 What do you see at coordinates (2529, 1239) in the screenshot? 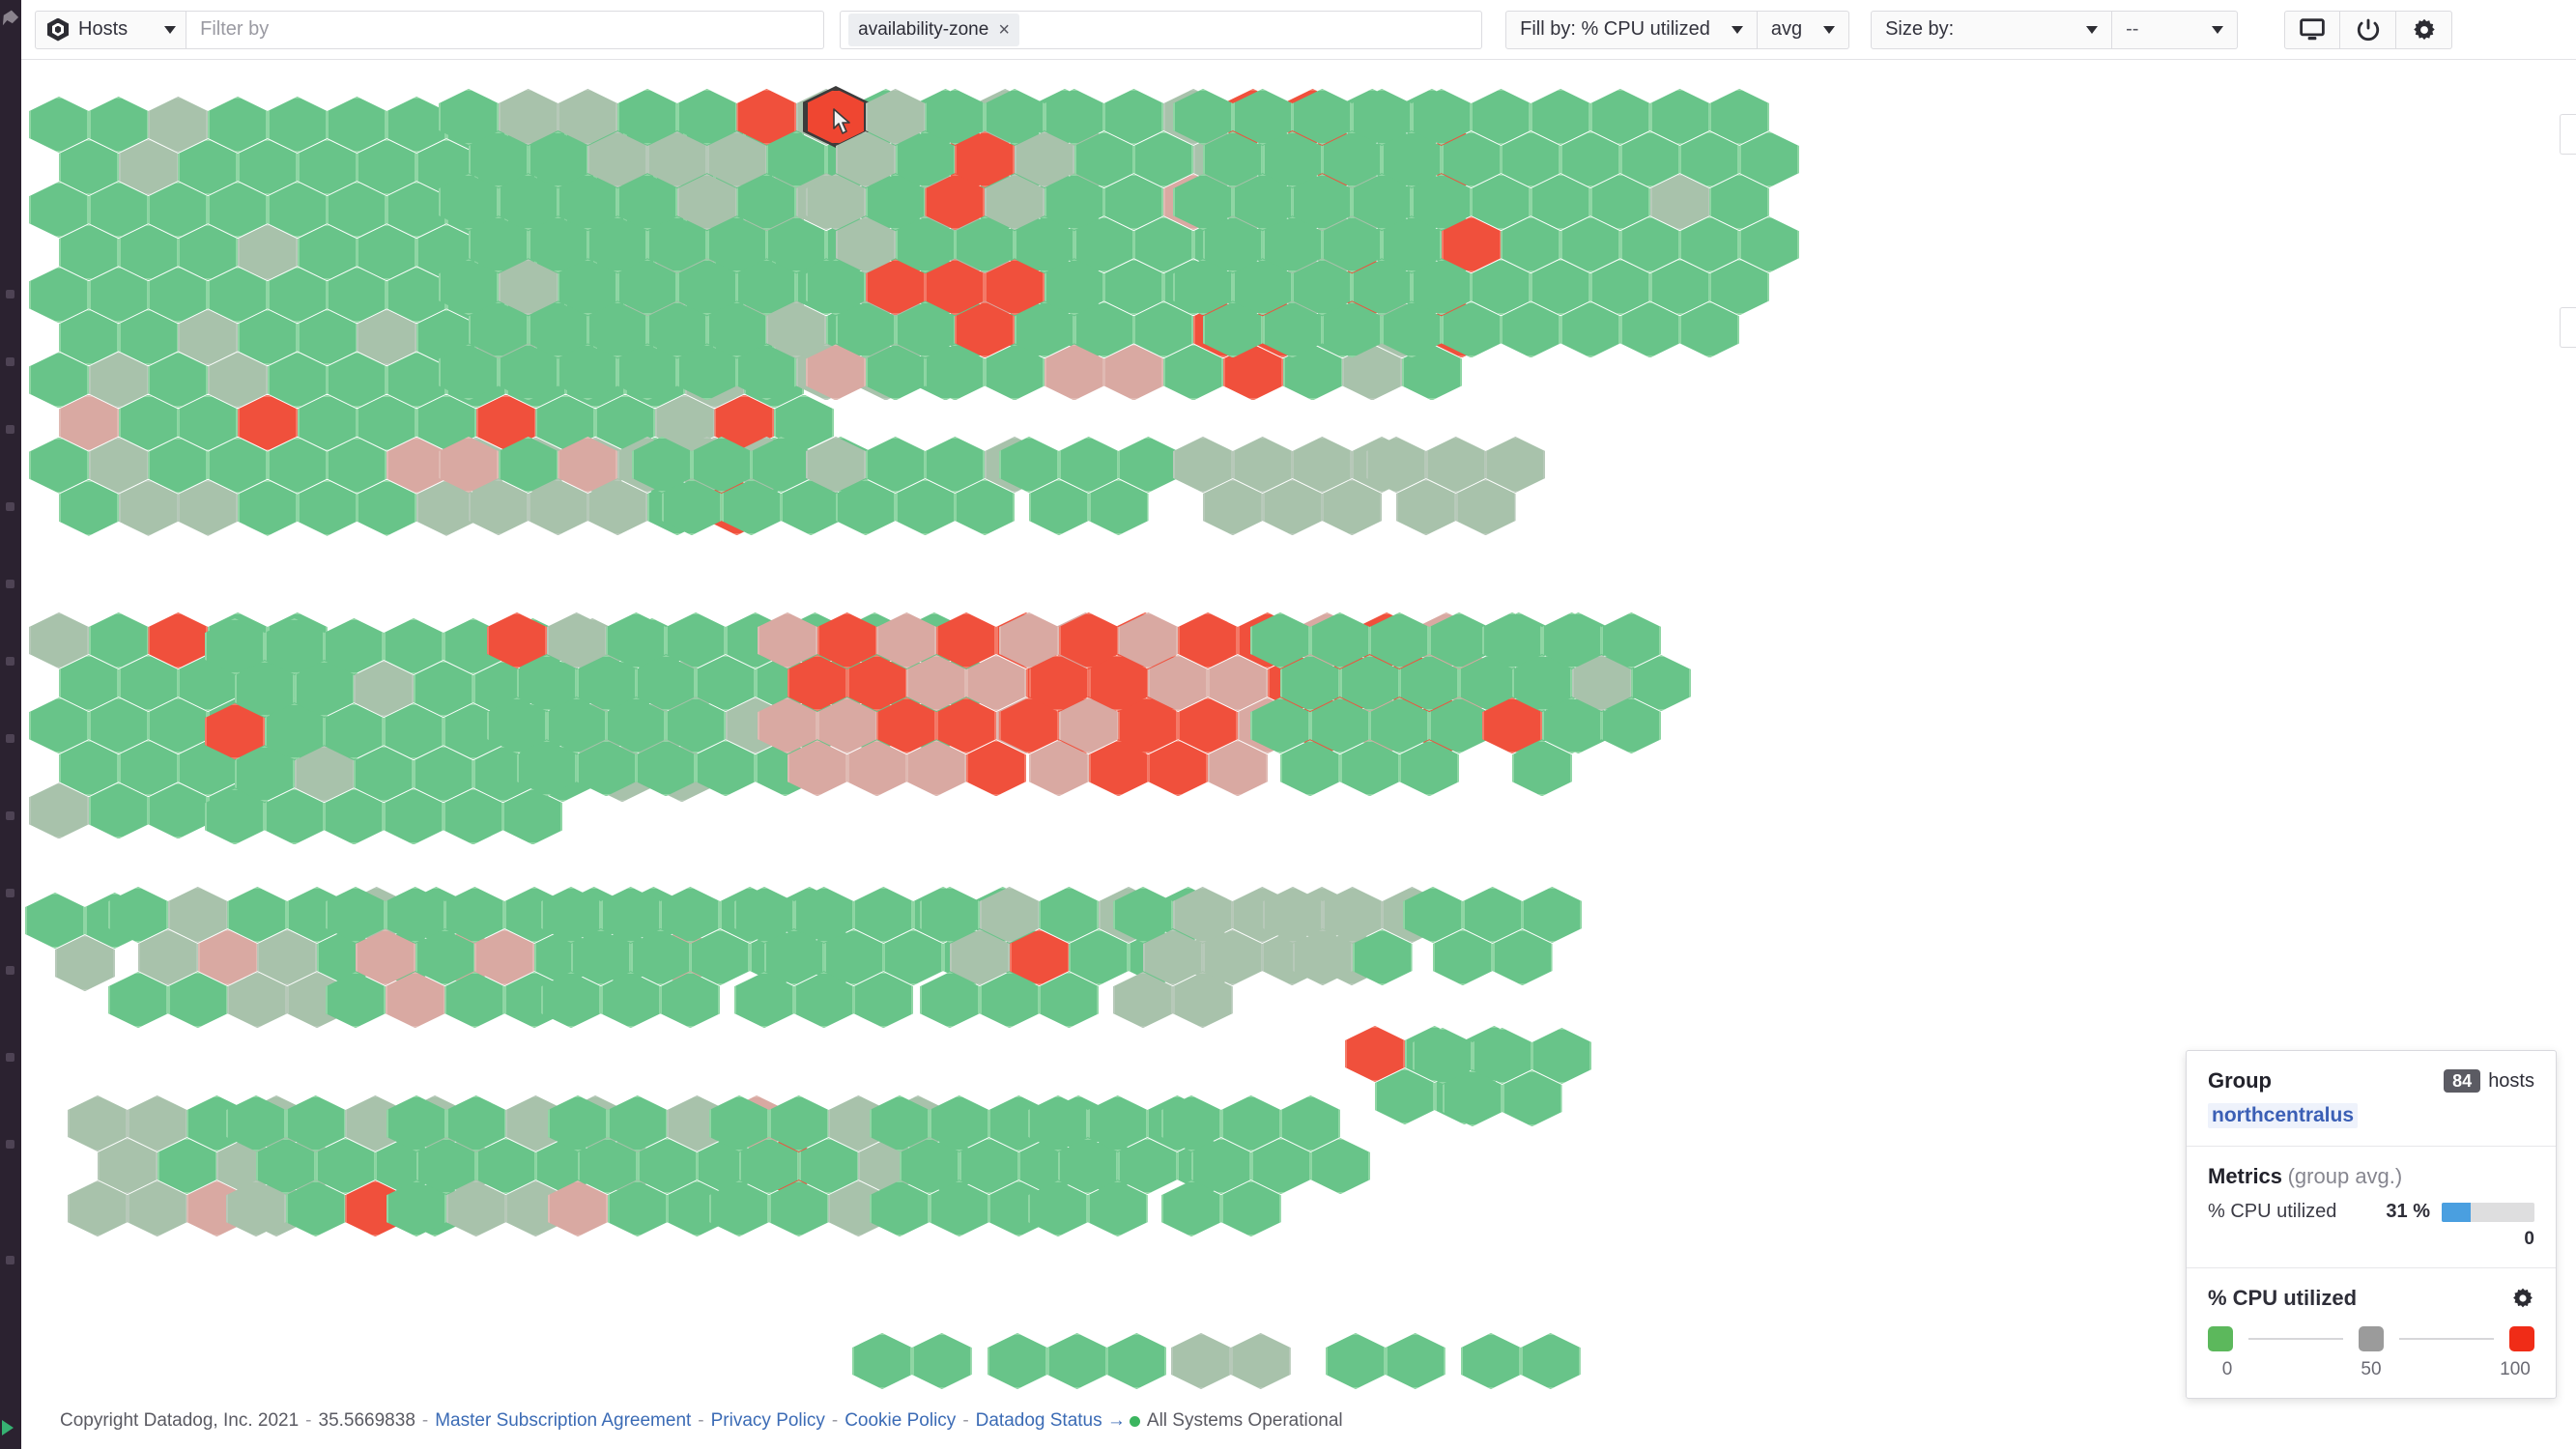
I see `metric-min-value: 0` at bounding box center [2529, 1239].